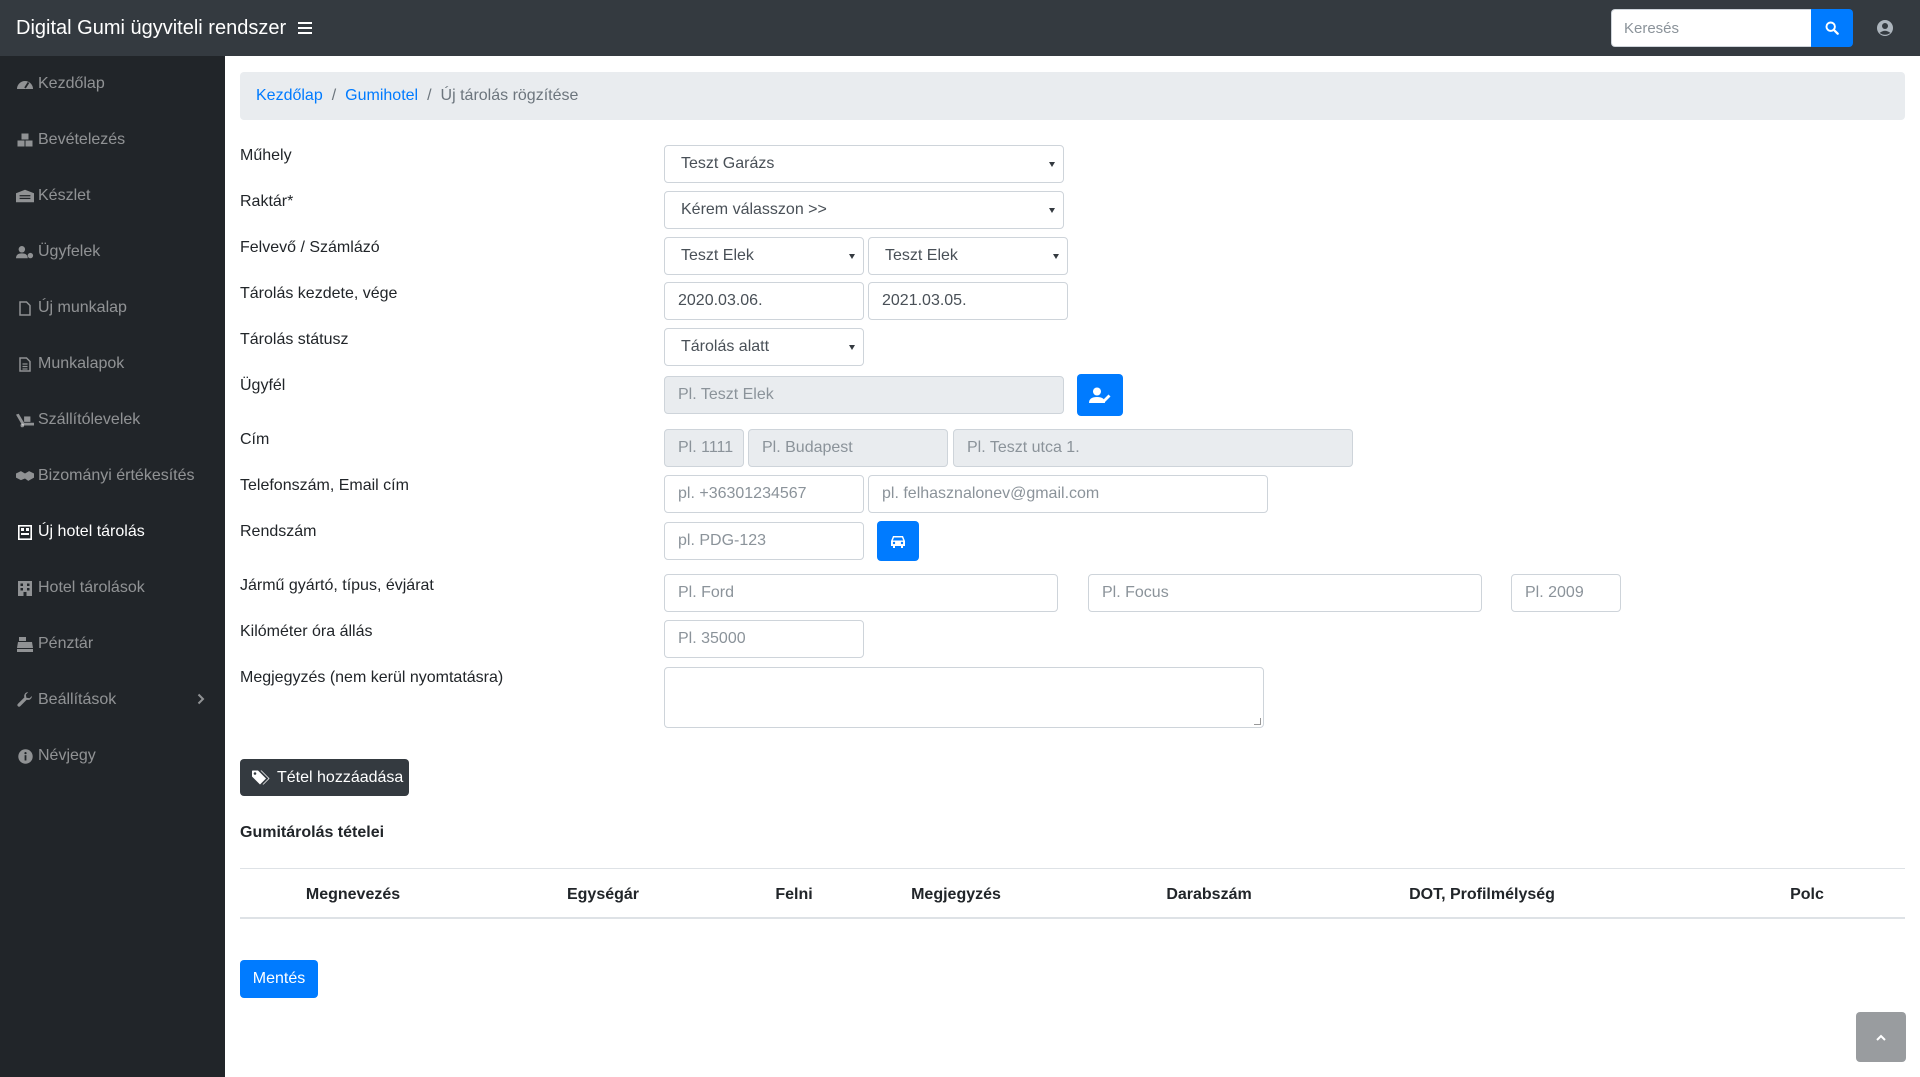  I want to click on select-customer-button, so click(1100, 395).